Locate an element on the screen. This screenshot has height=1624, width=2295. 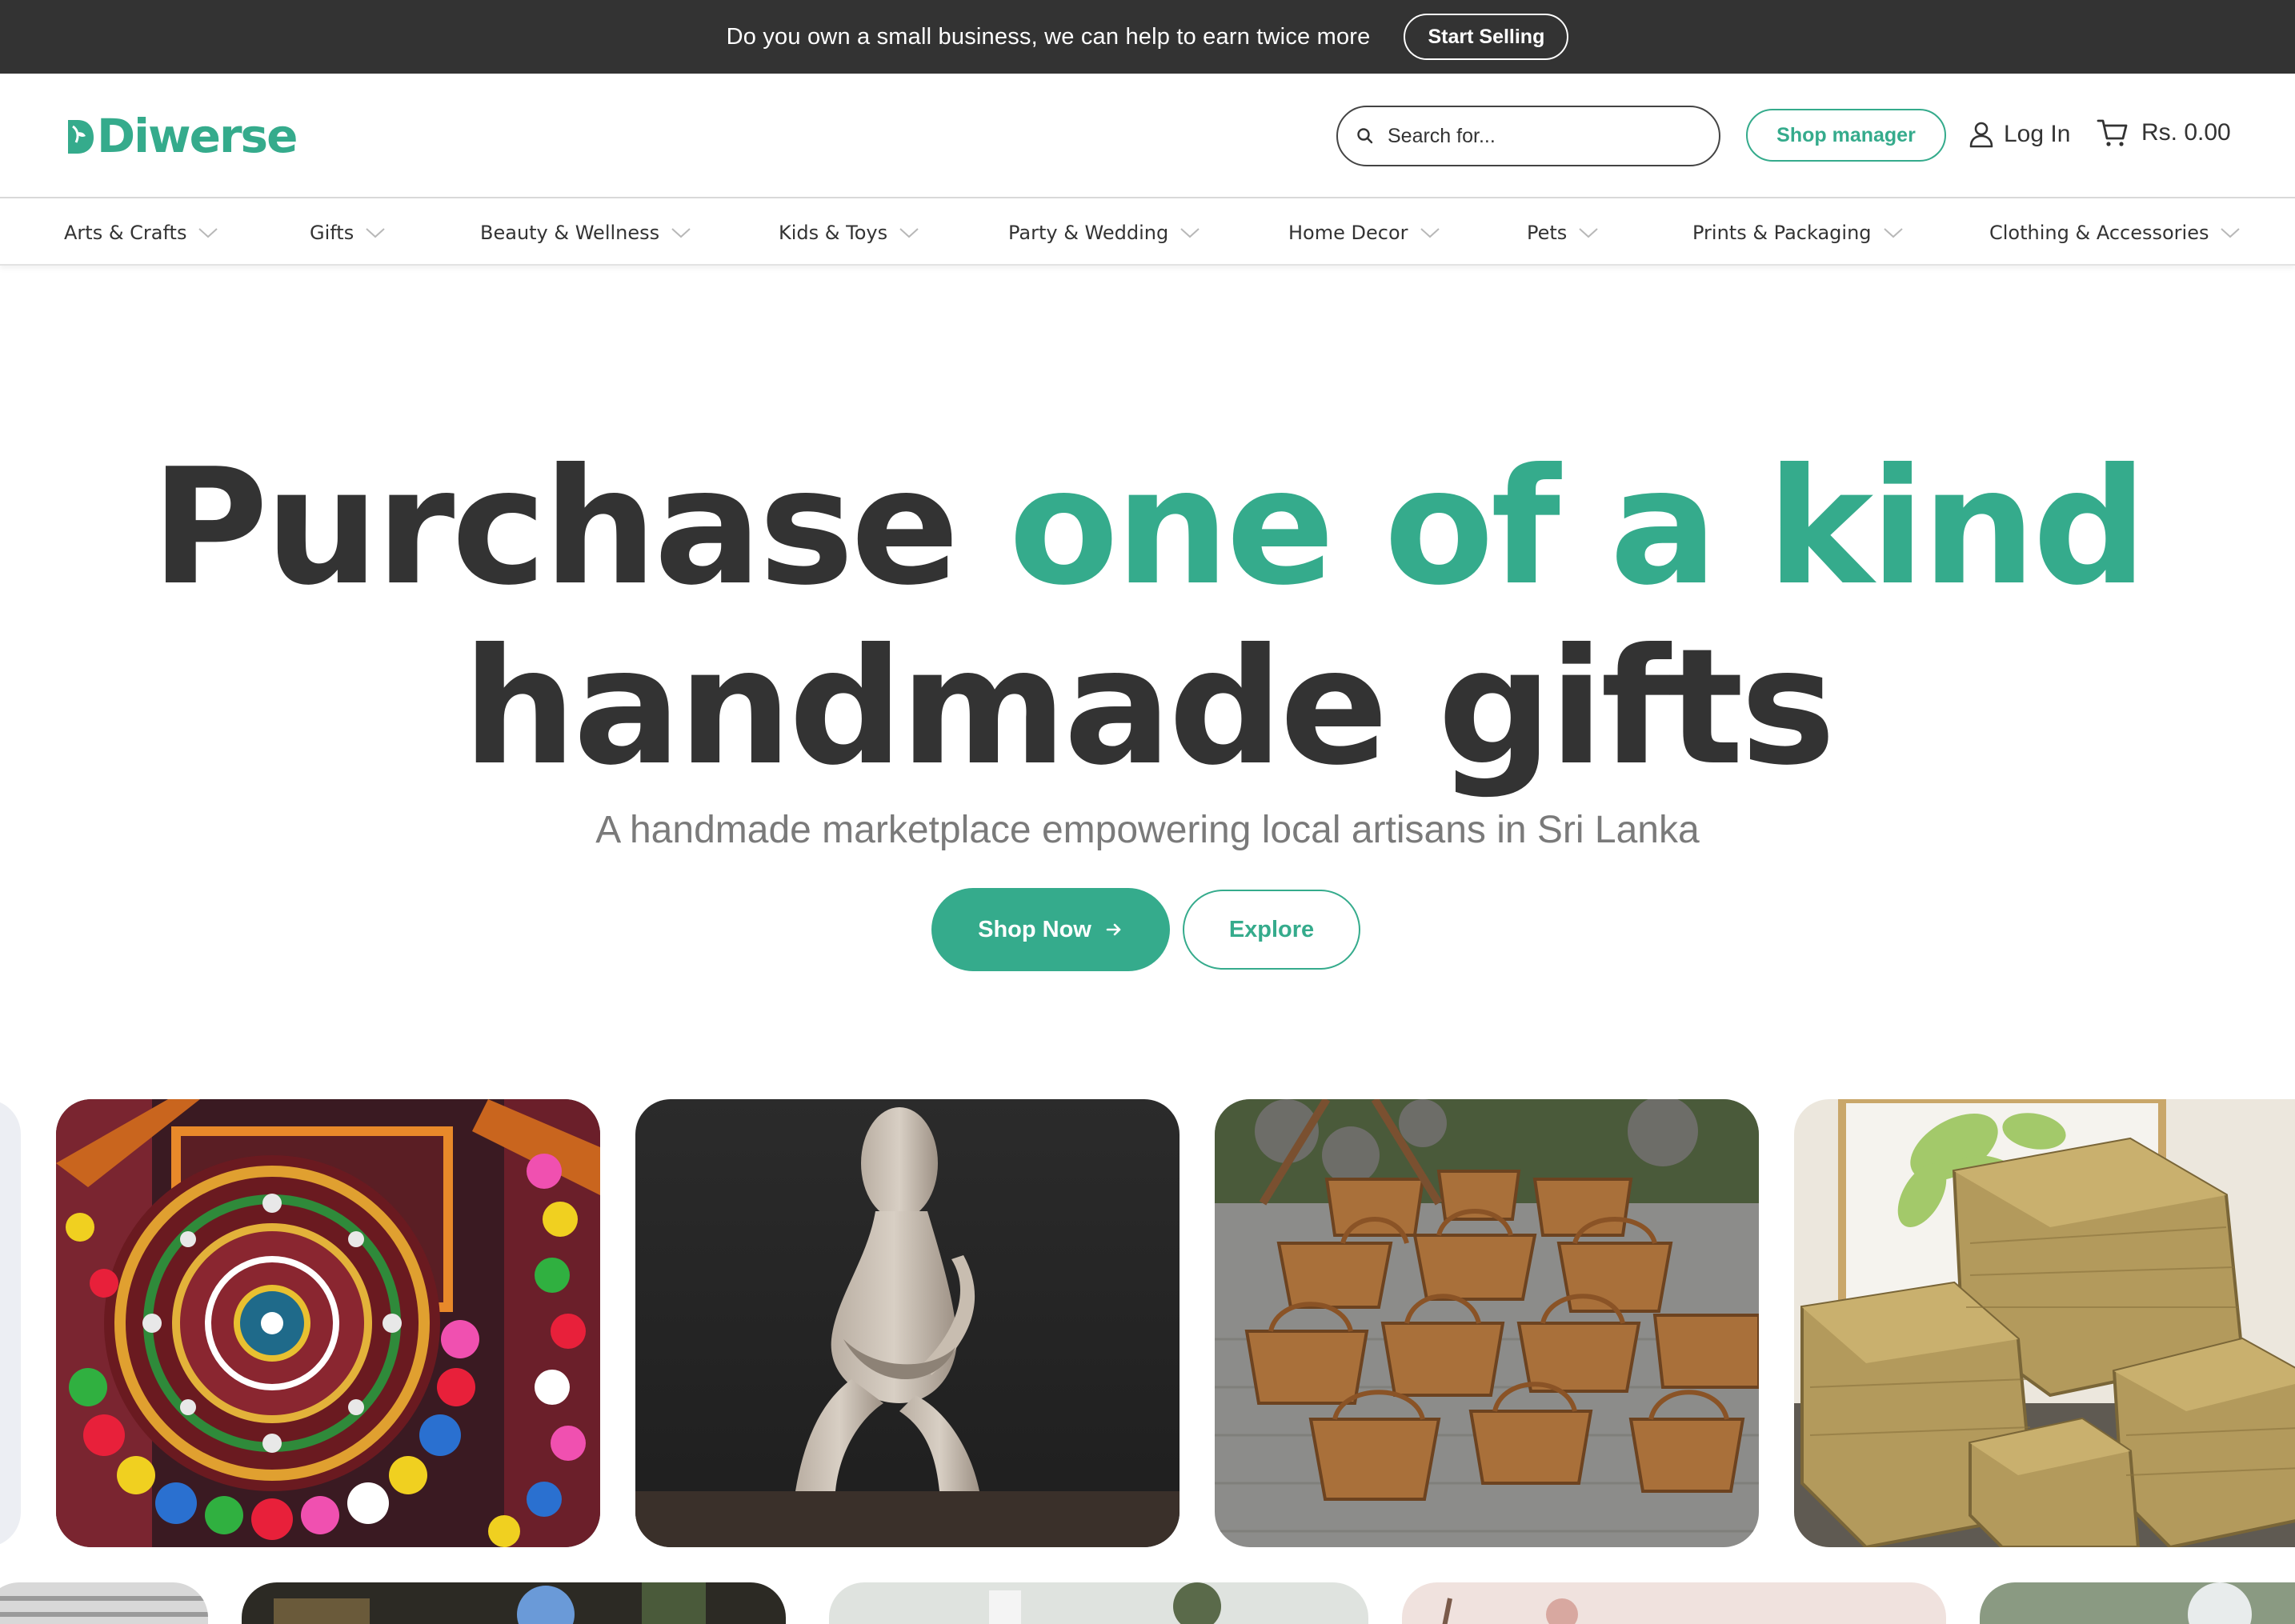
logo-text: Diwerse is located at coordinates (197, 136).